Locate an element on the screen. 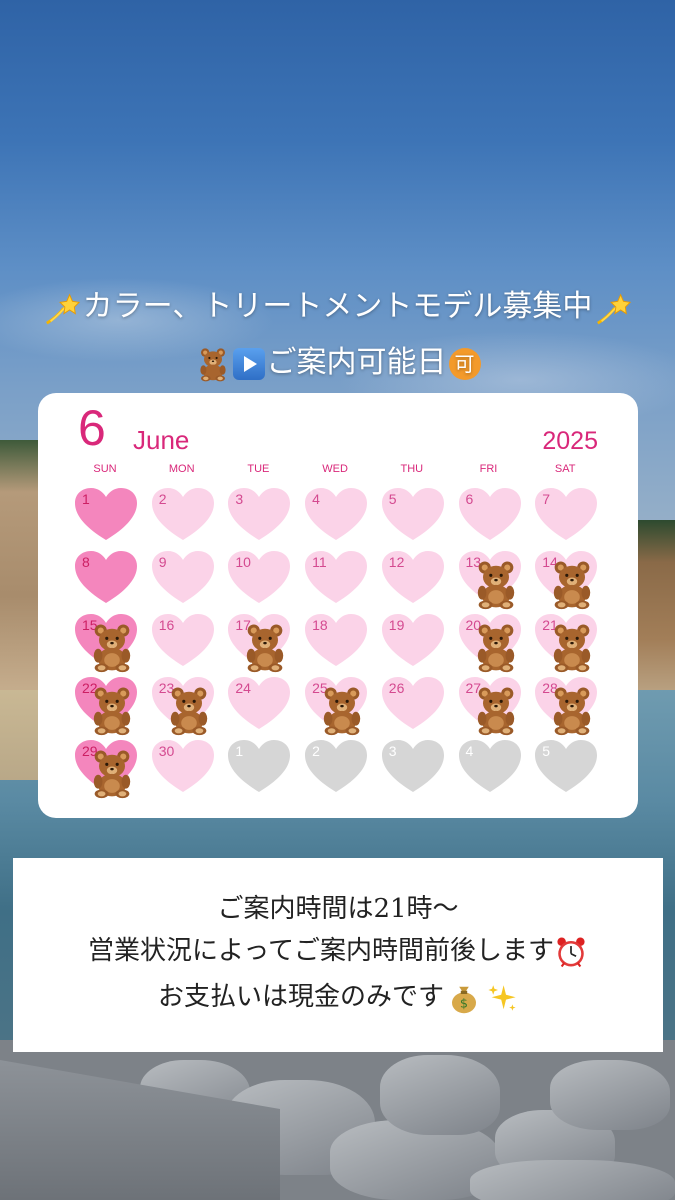  date-number: 8 is located at coordinates (86, 562).